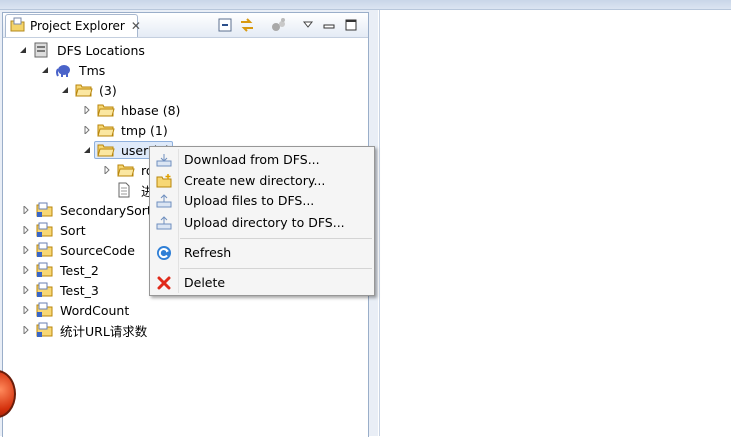 The height and width of the screenshot is (437, 731). Describe the element at coordinates (262, 282) in the screenshot. I see `menu-item-delete: Delete` at that location.